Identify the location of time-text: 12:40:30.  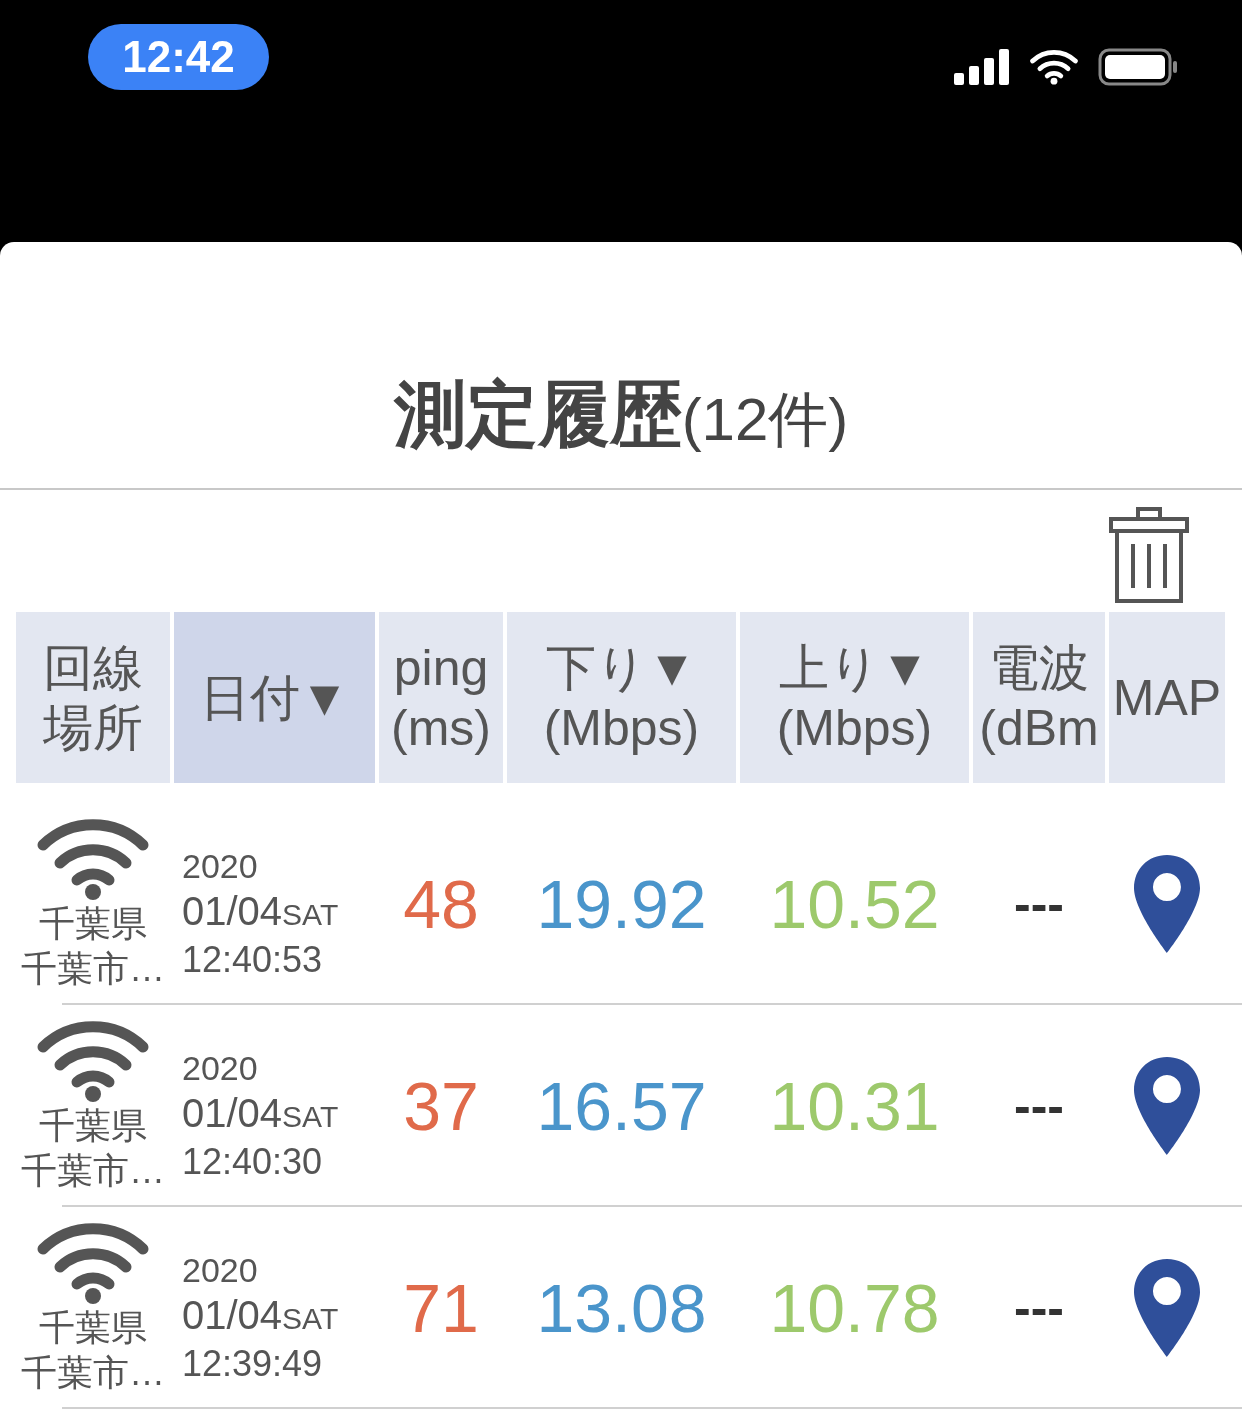
(253, 1162).